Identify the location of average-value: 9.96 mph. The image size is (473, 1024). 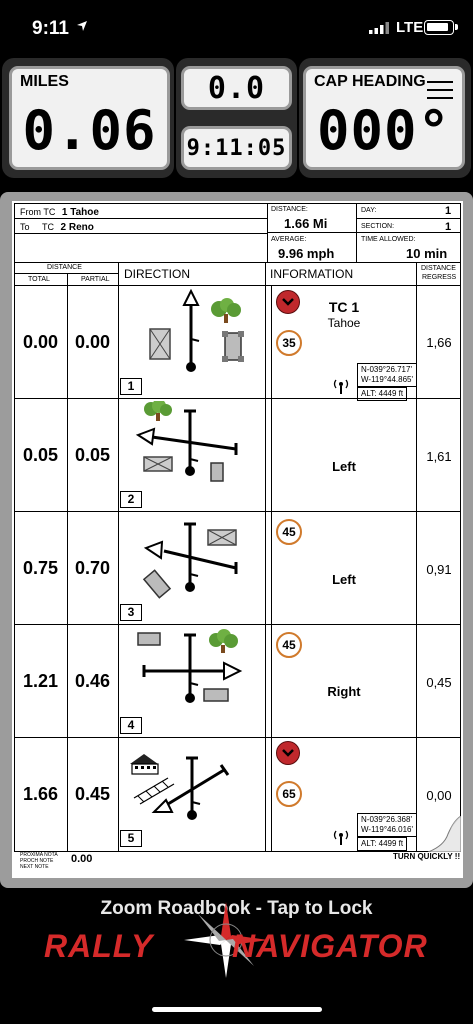
(306, 253).